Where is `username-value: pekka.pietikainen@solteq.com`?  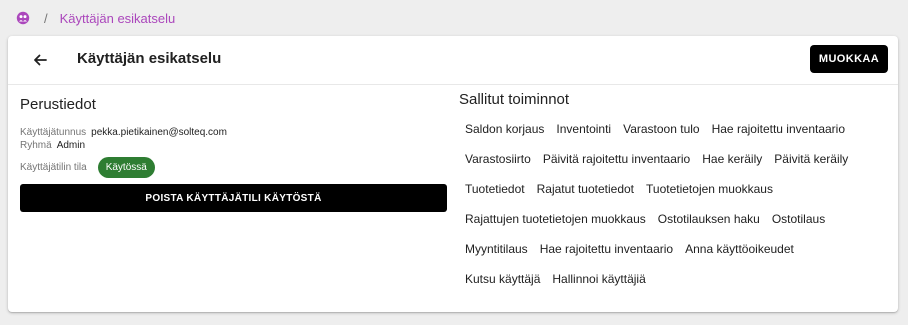
username-value: pekka.pietikainen@solteq.com is located at coordinates (159, 132).